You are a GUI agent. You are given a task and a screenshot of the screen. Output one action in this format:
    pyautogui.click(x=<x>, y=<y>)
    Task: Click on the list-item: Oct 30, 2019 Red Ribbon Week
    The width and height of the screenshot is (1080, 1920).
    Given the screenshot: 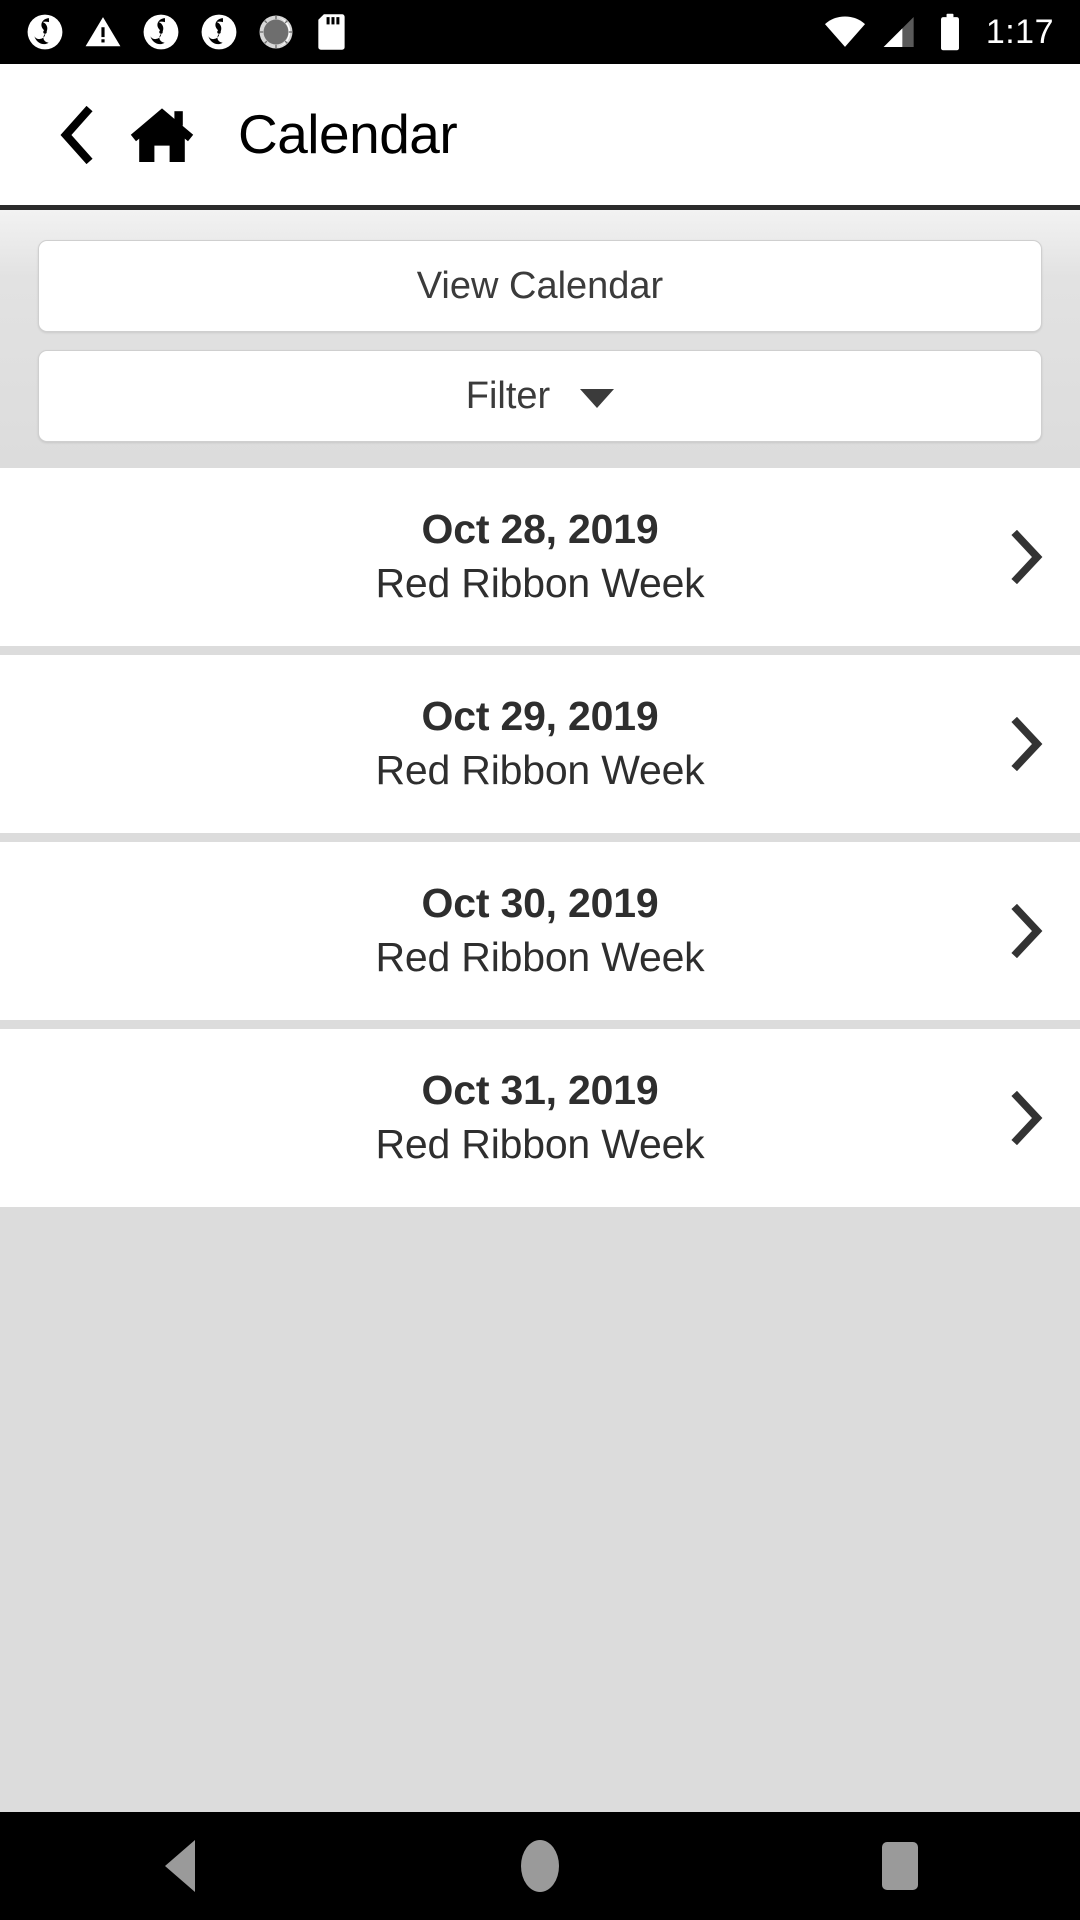 What is the action you would take?
    pyautogui.click(x=540, y=931)
    